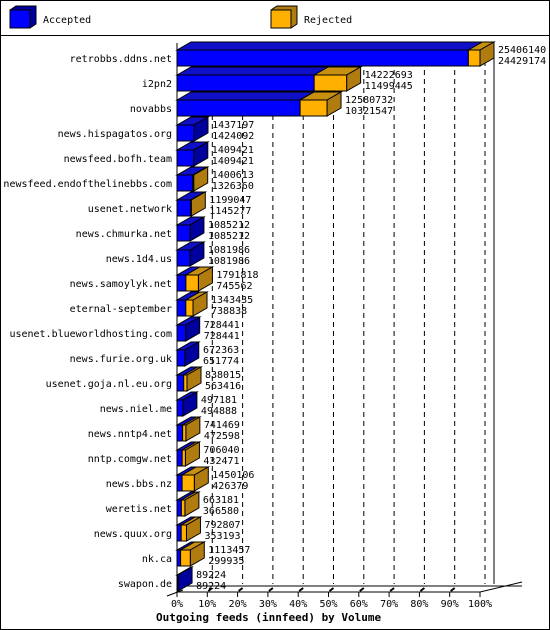 The width and height of the screenshot is (550, 630). I want to click on value-label-offered: 1113457, so click(229, 550).